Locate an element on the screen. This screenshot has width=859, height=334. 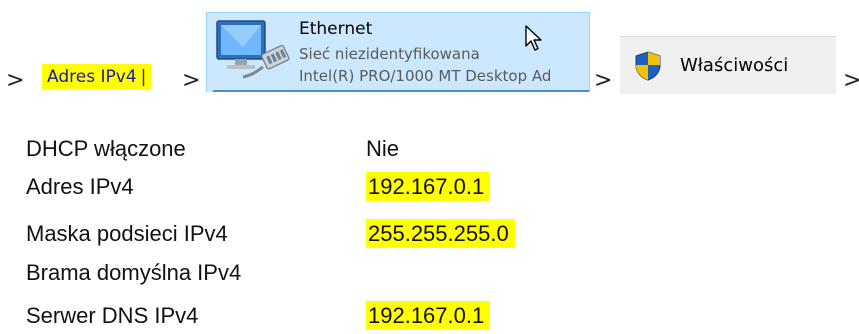
properties-label: Właściwości is located at coordinates (734, 65).